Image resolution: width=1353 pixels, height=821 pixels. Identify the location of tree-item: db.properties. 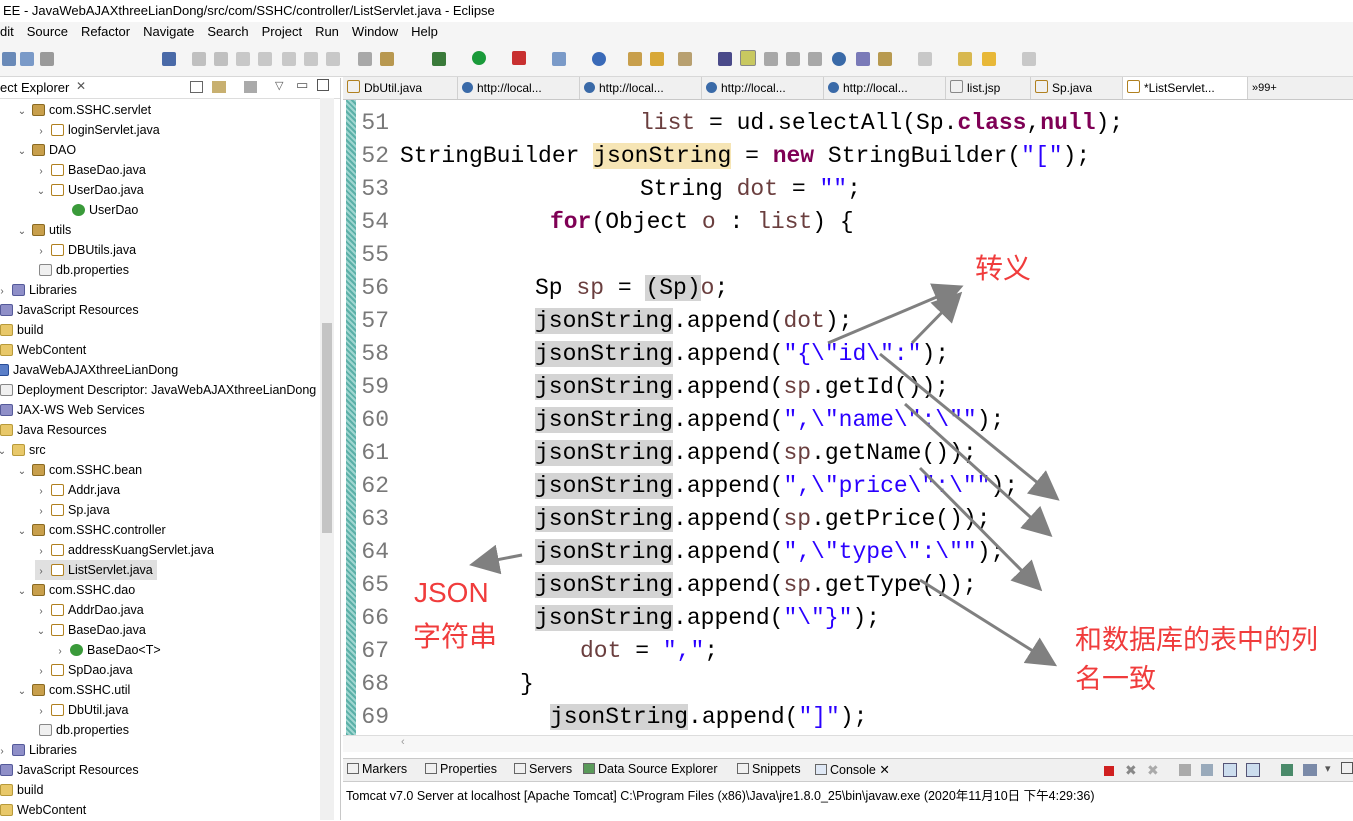
(76, 730).